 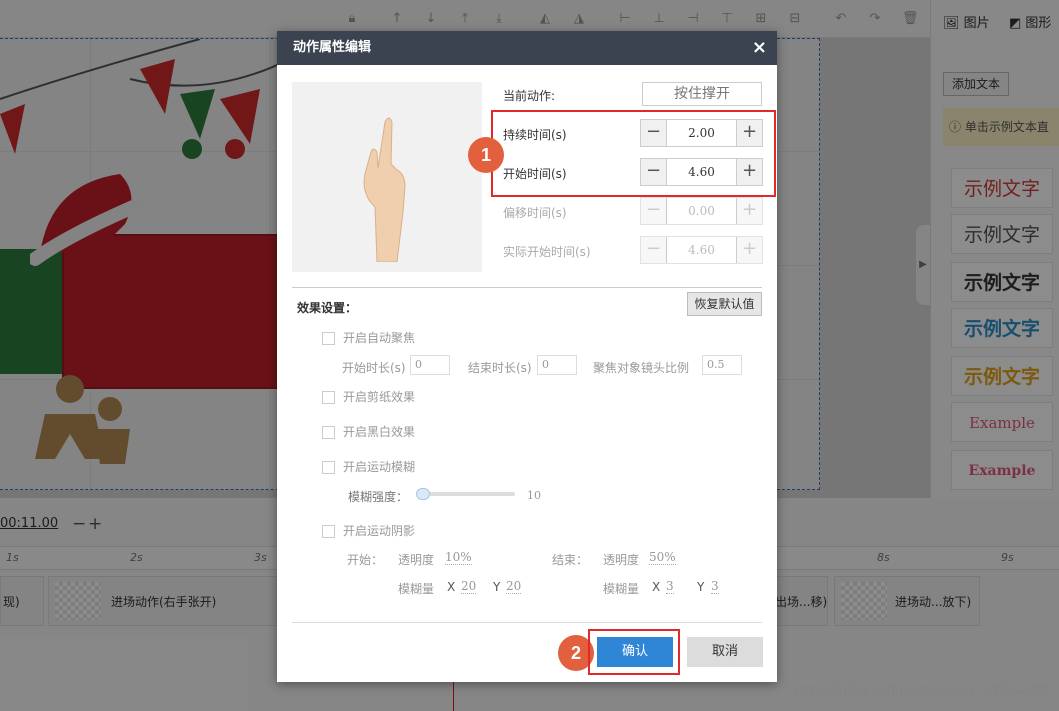 I want to click on dialog-title: 动作属性编辑, so click(x=332, y=47).